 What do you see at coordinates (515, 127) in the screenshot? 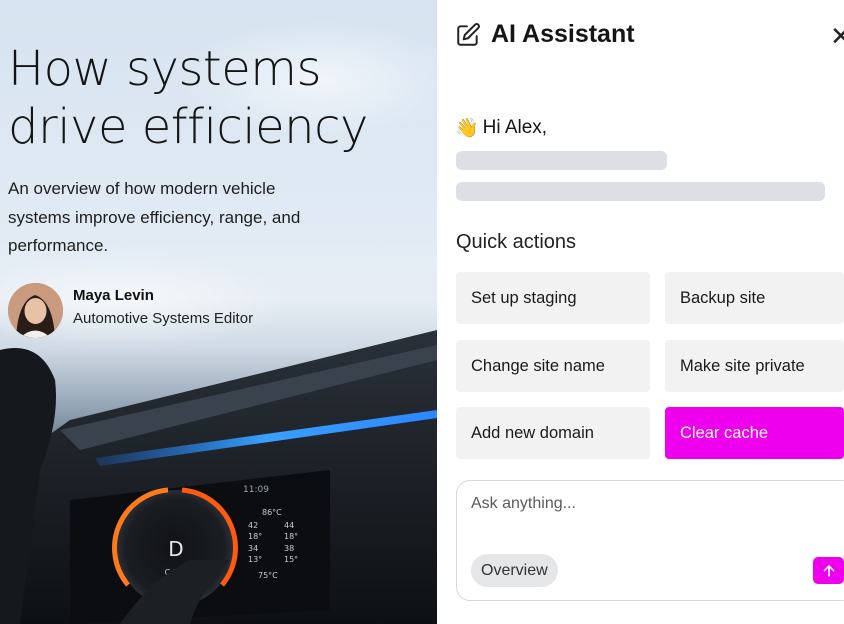
I see `greeting-text: Hi Alex,` at bounding box center [515, 127].